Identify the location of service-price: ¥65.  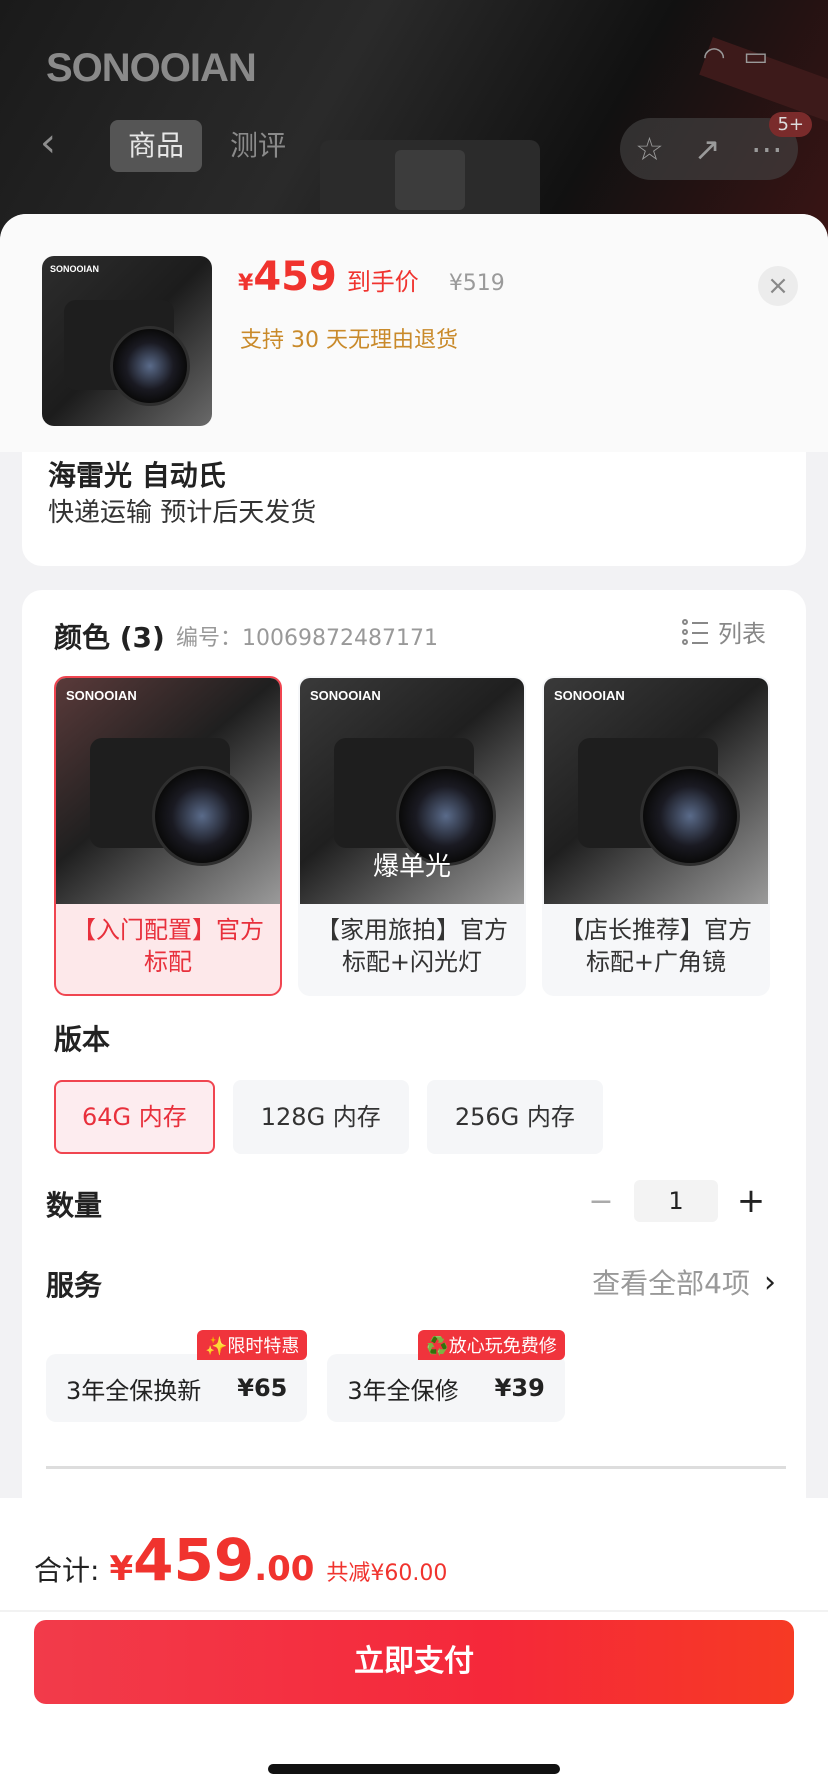
(262, 1388).